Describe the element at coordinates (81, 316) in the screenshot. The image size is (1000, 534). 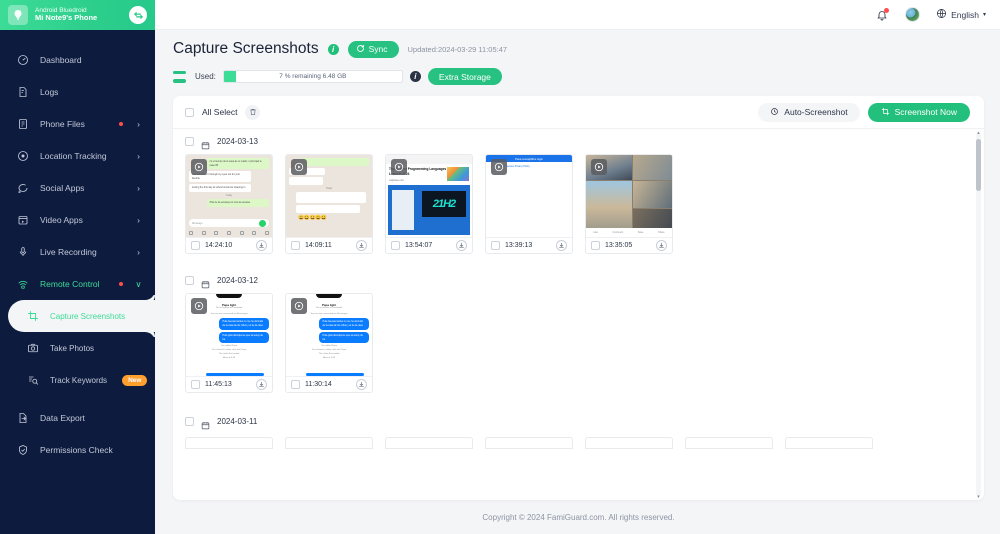
I see `sidebar-item-capture-screenshots: Capture Screenshots` at that location.